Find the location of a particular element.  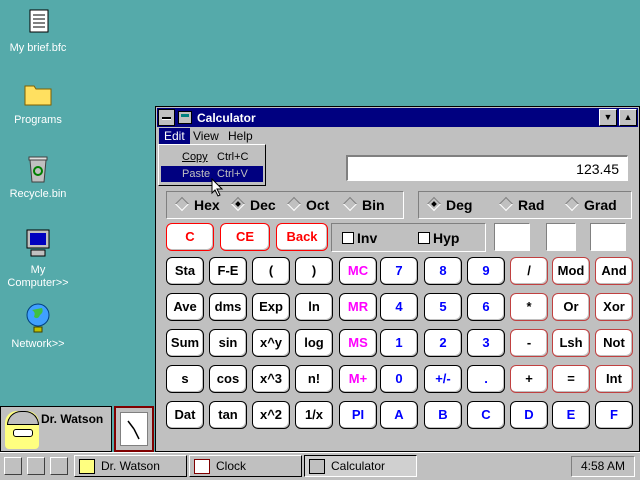

key-sum-button: Sum is located at coordinates (185, 343).